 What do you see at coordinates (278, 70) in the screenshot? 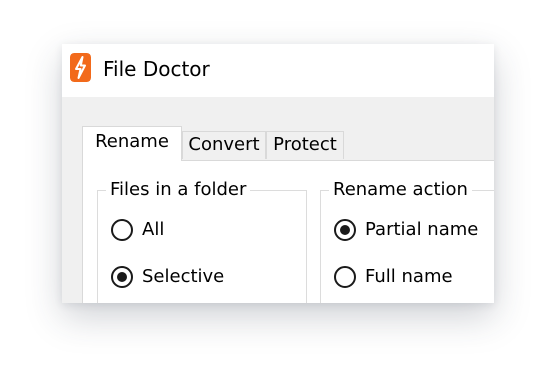
I see `title-bar: File Doctor` at bounding box center [278, 70].